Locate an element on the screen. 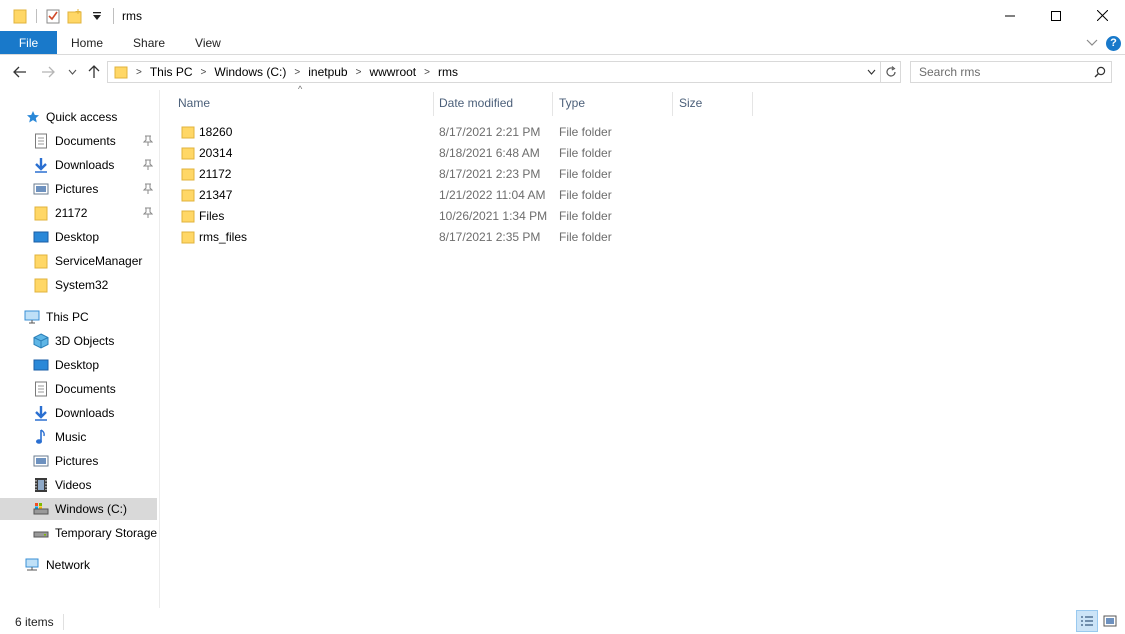 The width and height of the screenshot is (1125, 634). nav-item-videos: Videos is located at coordinates (95, 485).